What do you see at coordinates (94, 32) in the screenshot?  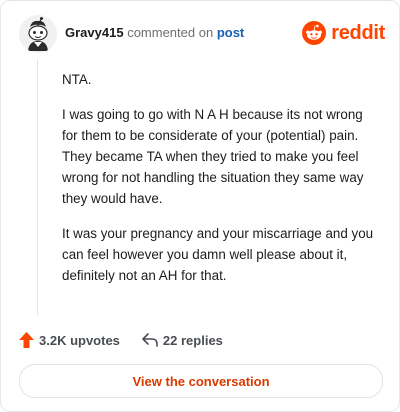 I see `username-link: Gravy415` at bounding box center [94, 32].